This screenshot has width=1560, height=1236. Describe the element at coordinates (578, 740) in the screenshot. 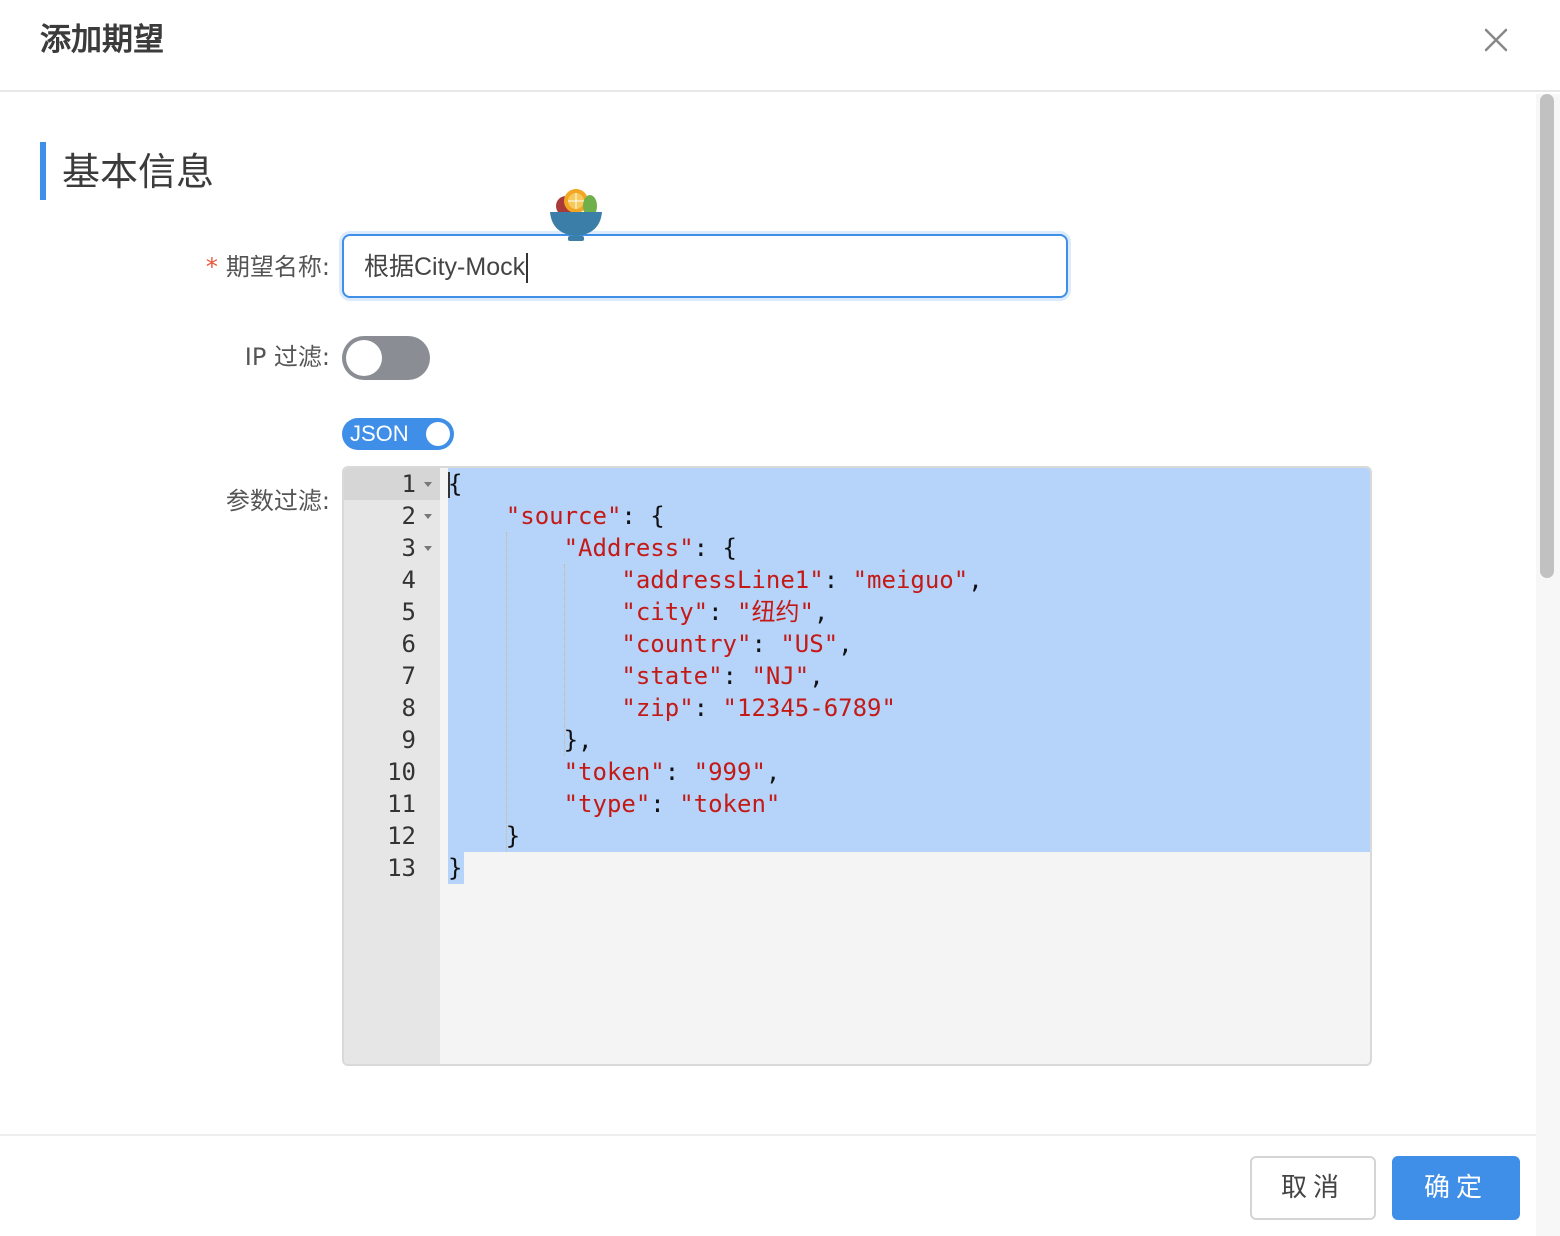

I see `json-punctuation-token: },` at that location.